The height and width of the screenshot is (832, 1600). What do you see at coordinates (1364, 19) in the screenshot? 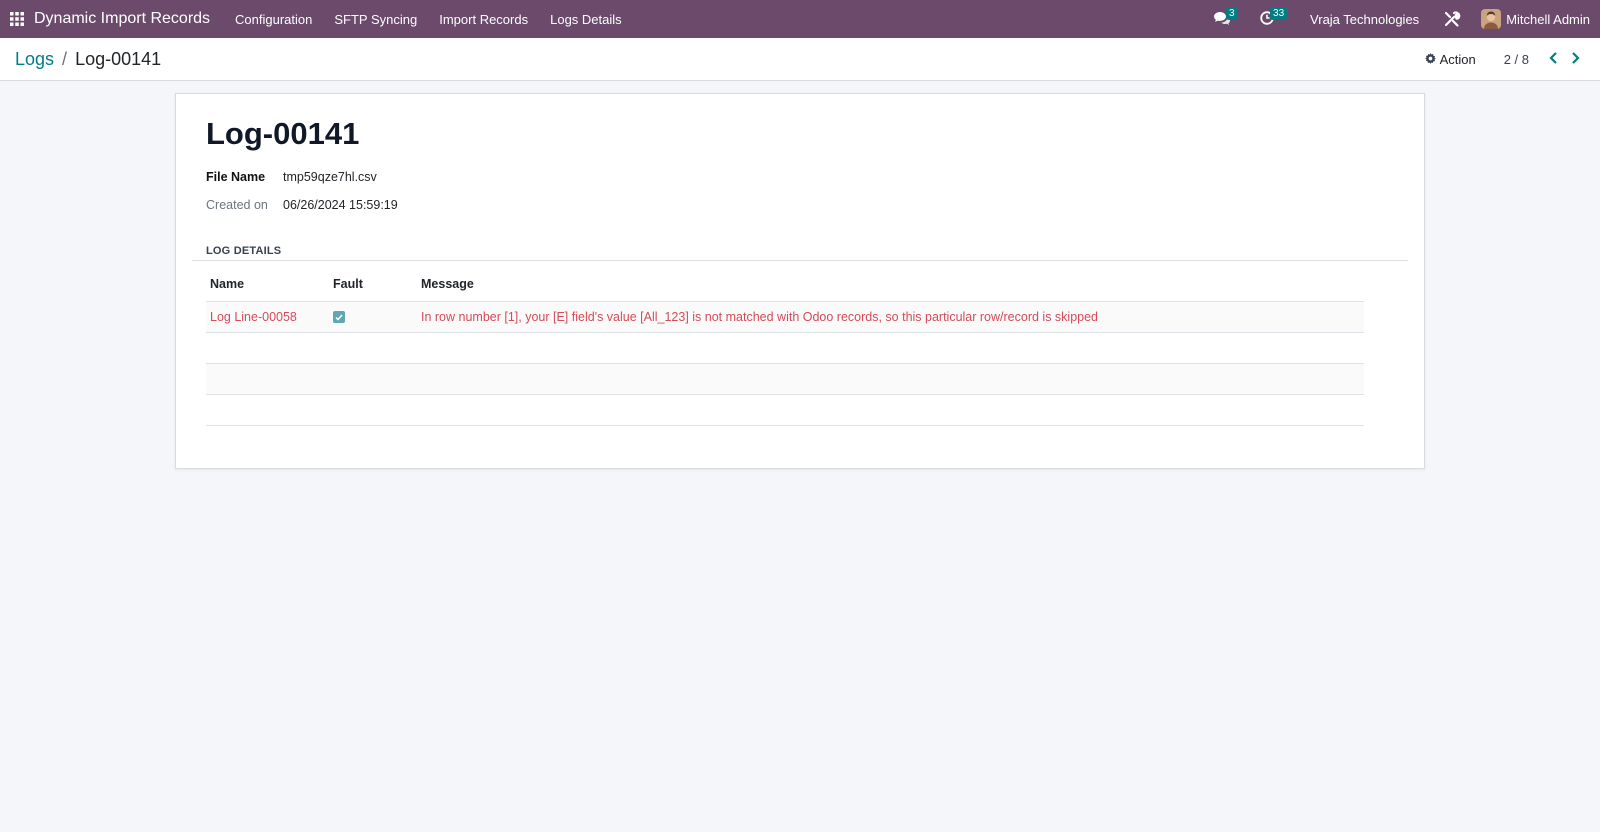
I see `company-switcher: Vraja Technologies` at bounding box center [1364, 19].